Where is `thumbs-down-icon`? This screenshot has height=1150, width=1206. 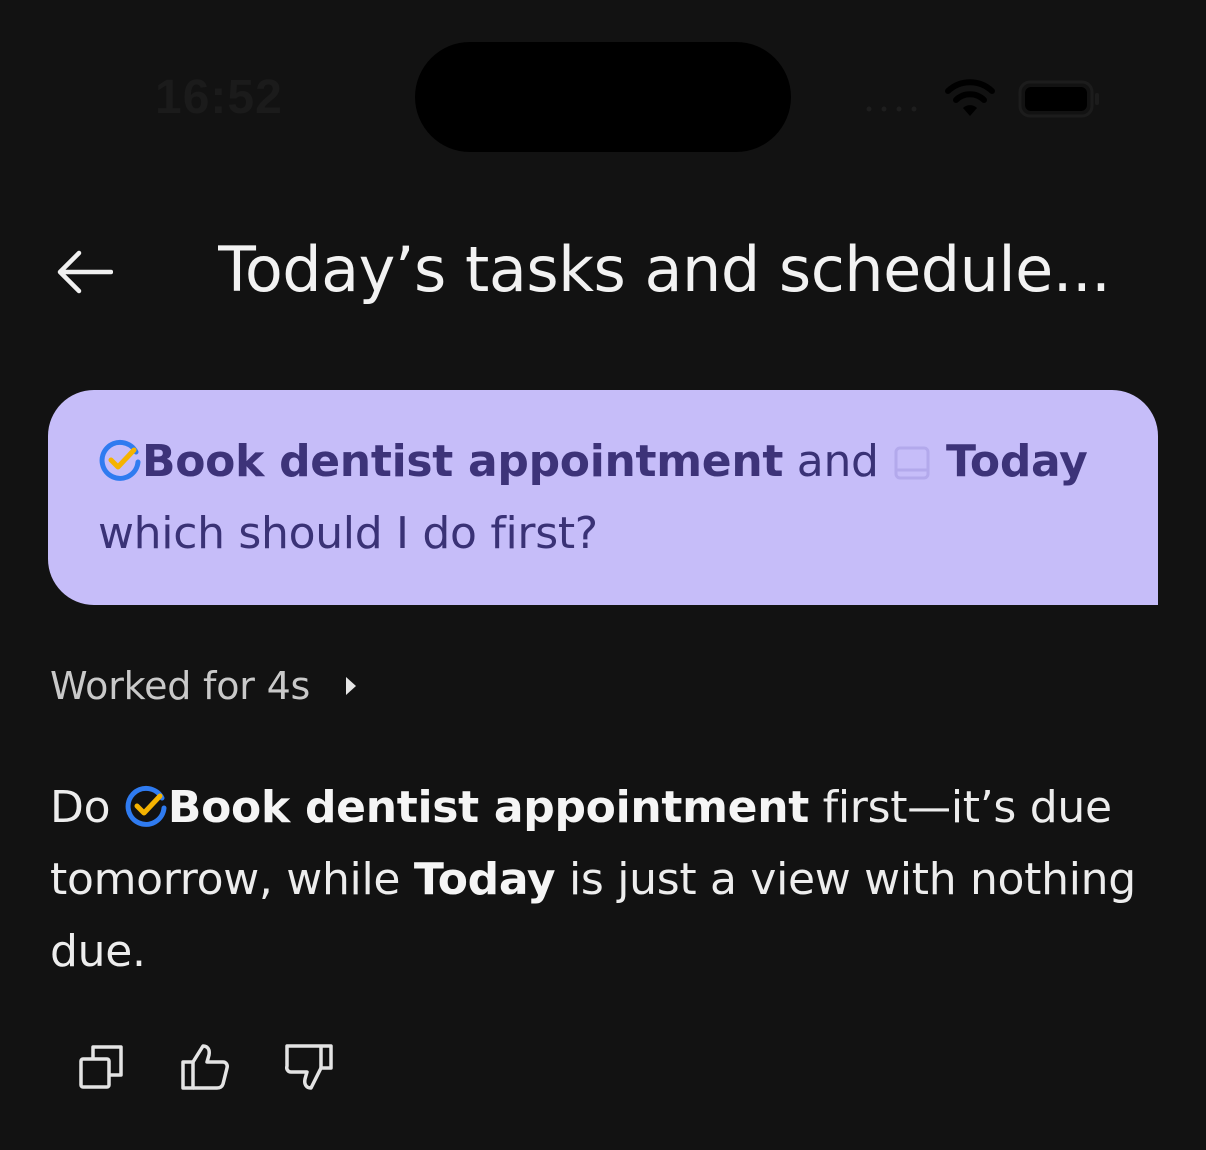 thumbs-down-icon is located at coordinates (309, 1067).